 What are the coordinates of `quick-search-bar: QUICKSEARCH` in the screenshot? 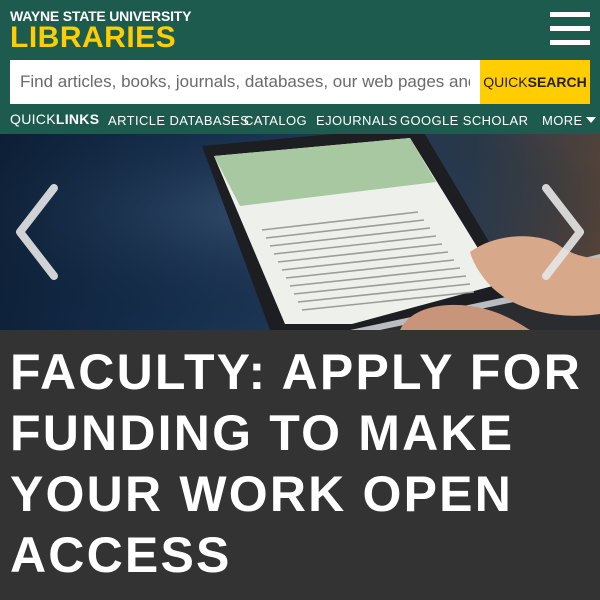 It's located at (300, 82).